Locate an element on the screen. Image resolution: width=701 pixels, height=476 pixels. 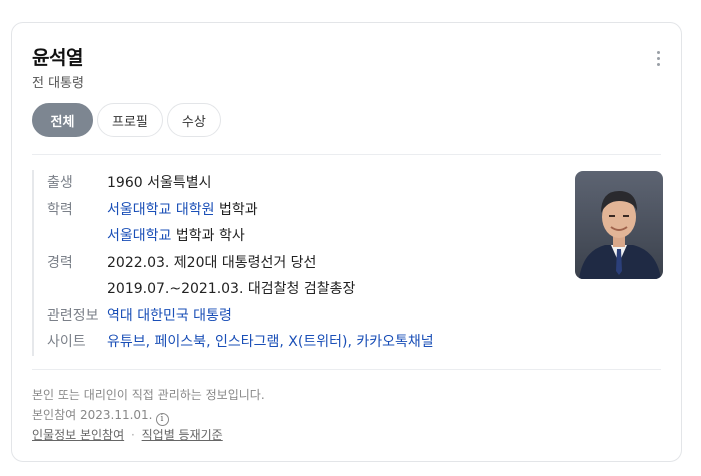
participation-text: 본인참여 2023.11.01. is located at coordinates (92, 415).